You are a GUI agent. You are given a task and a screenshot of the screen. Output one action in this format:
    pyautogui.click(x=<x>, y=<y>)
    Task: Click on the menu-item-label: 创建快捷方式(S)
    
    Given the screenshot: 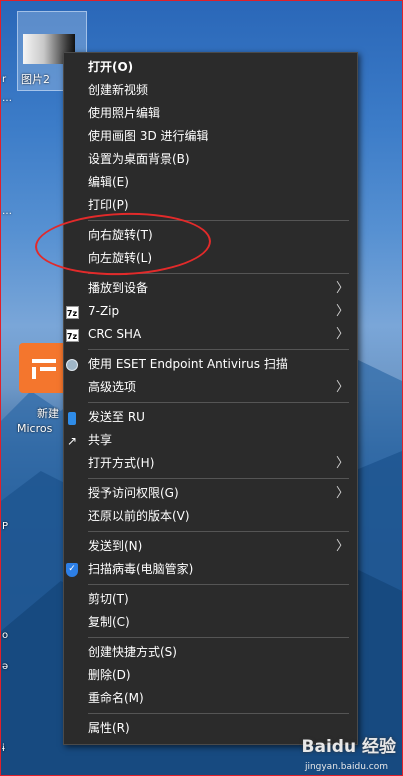 What is the action you would take?
    pyautogui.click(x=132, y=652)
    